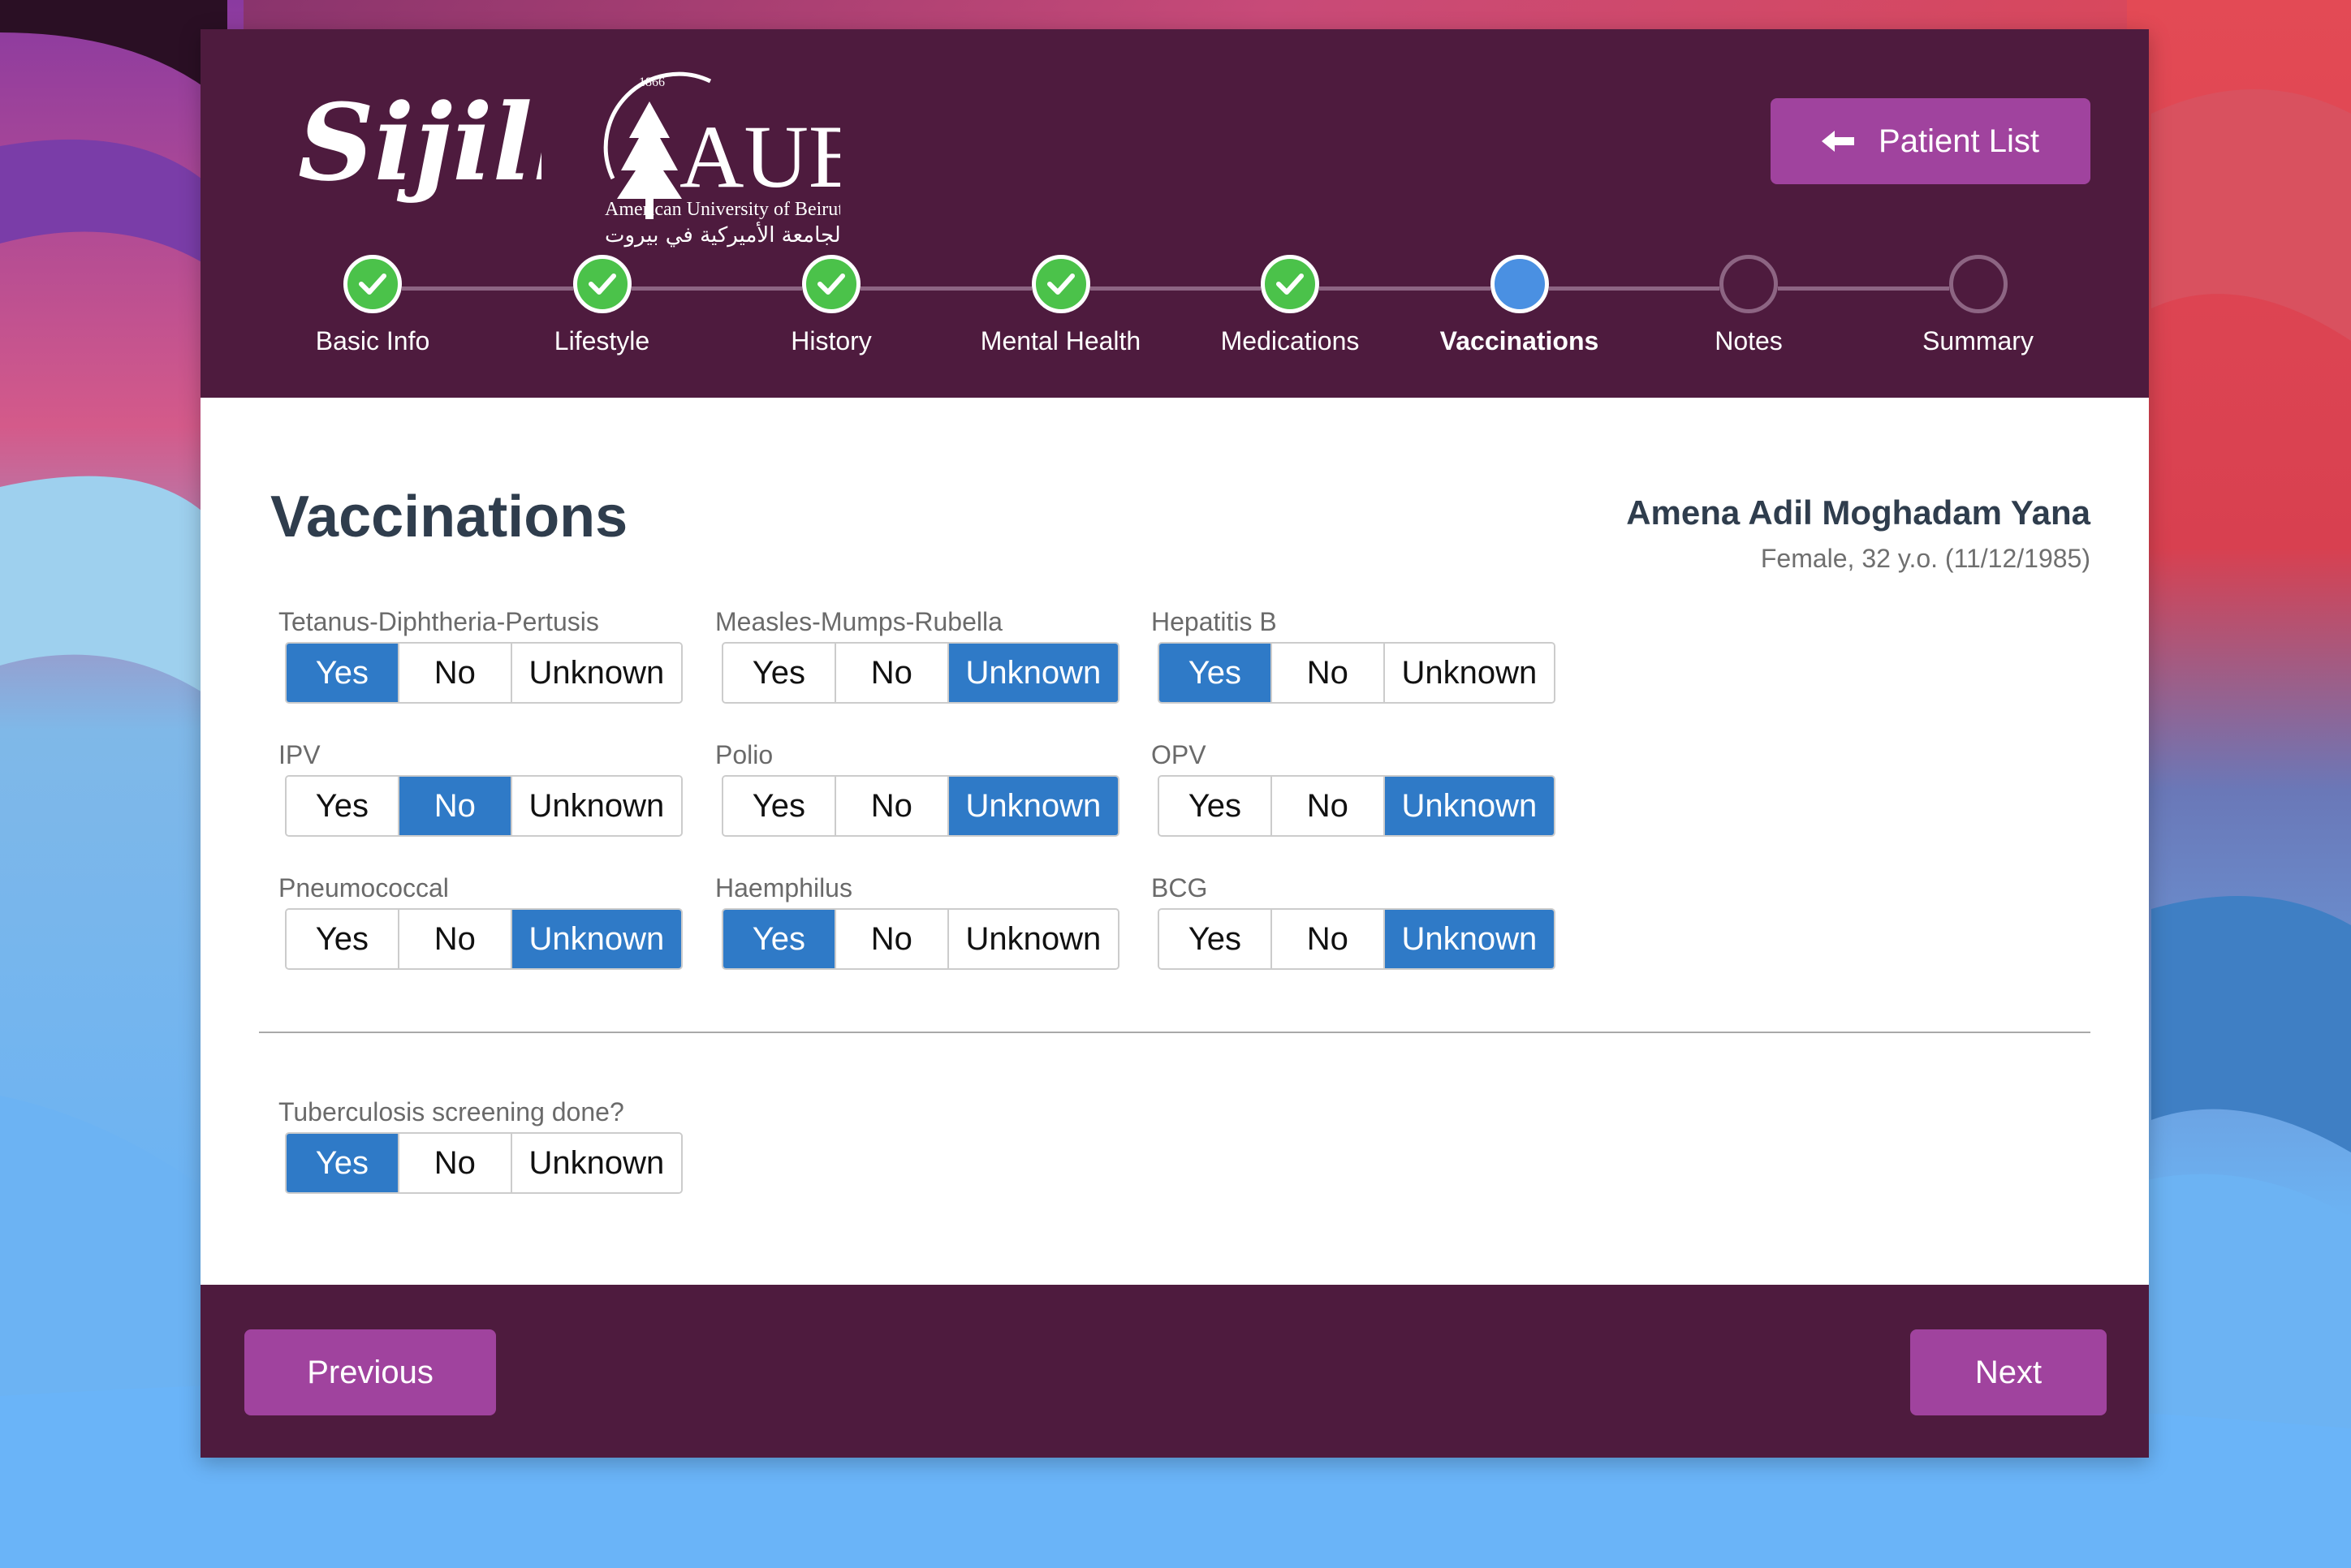  Describe the element at coordinates (1978, 341) in the screenshot. I see `step-label: Summary` at that location.